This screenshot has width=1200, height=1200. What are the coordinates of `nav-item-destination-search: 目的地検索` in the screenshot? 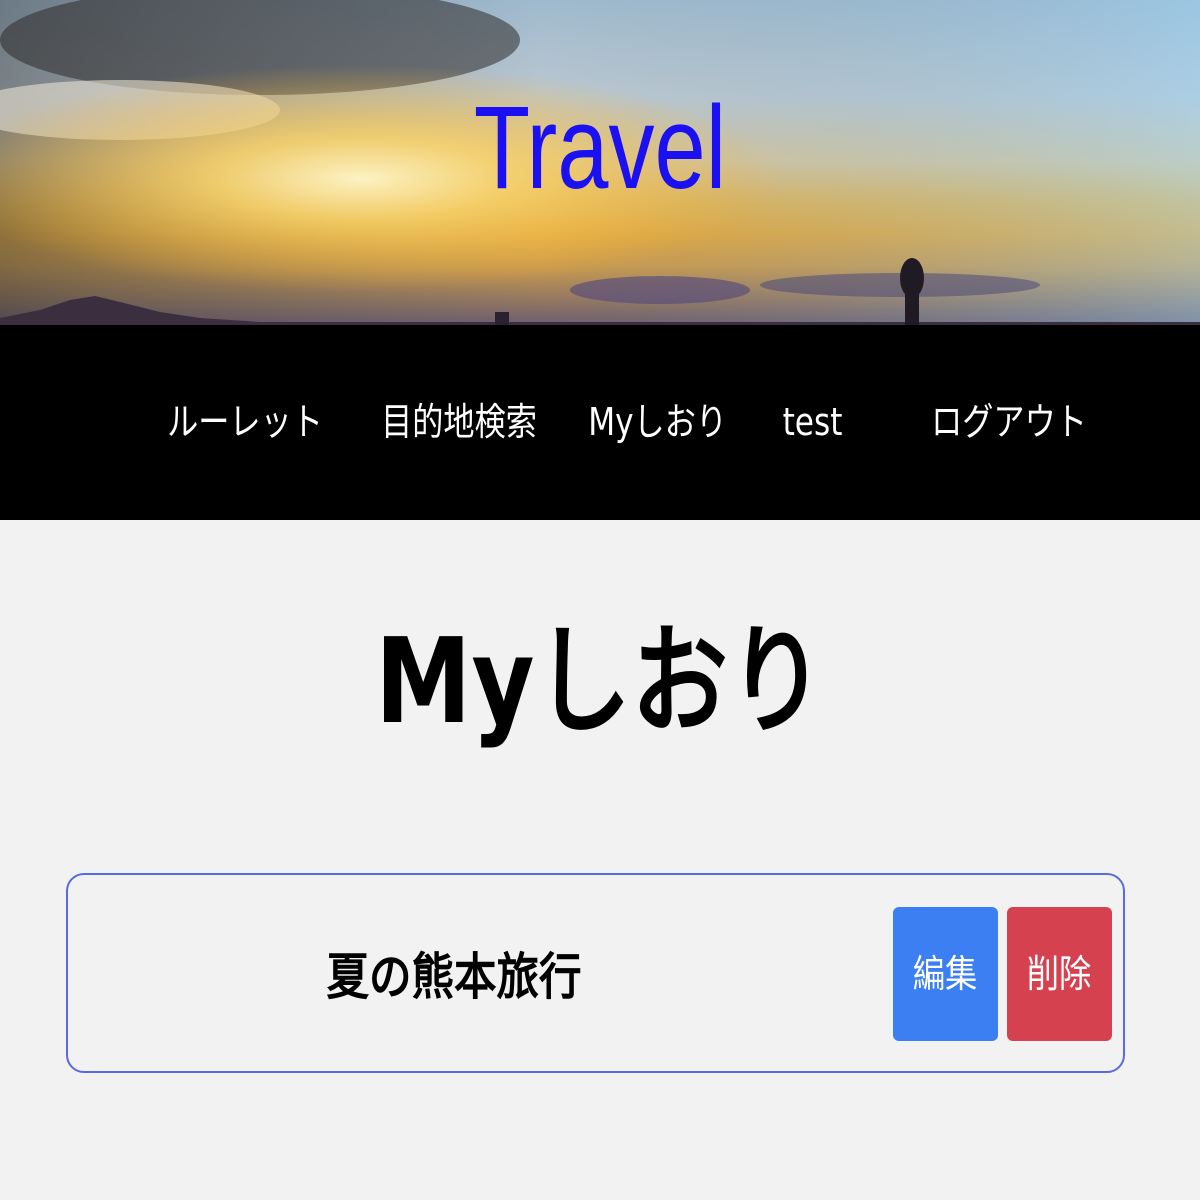 It's located at (459, 422).